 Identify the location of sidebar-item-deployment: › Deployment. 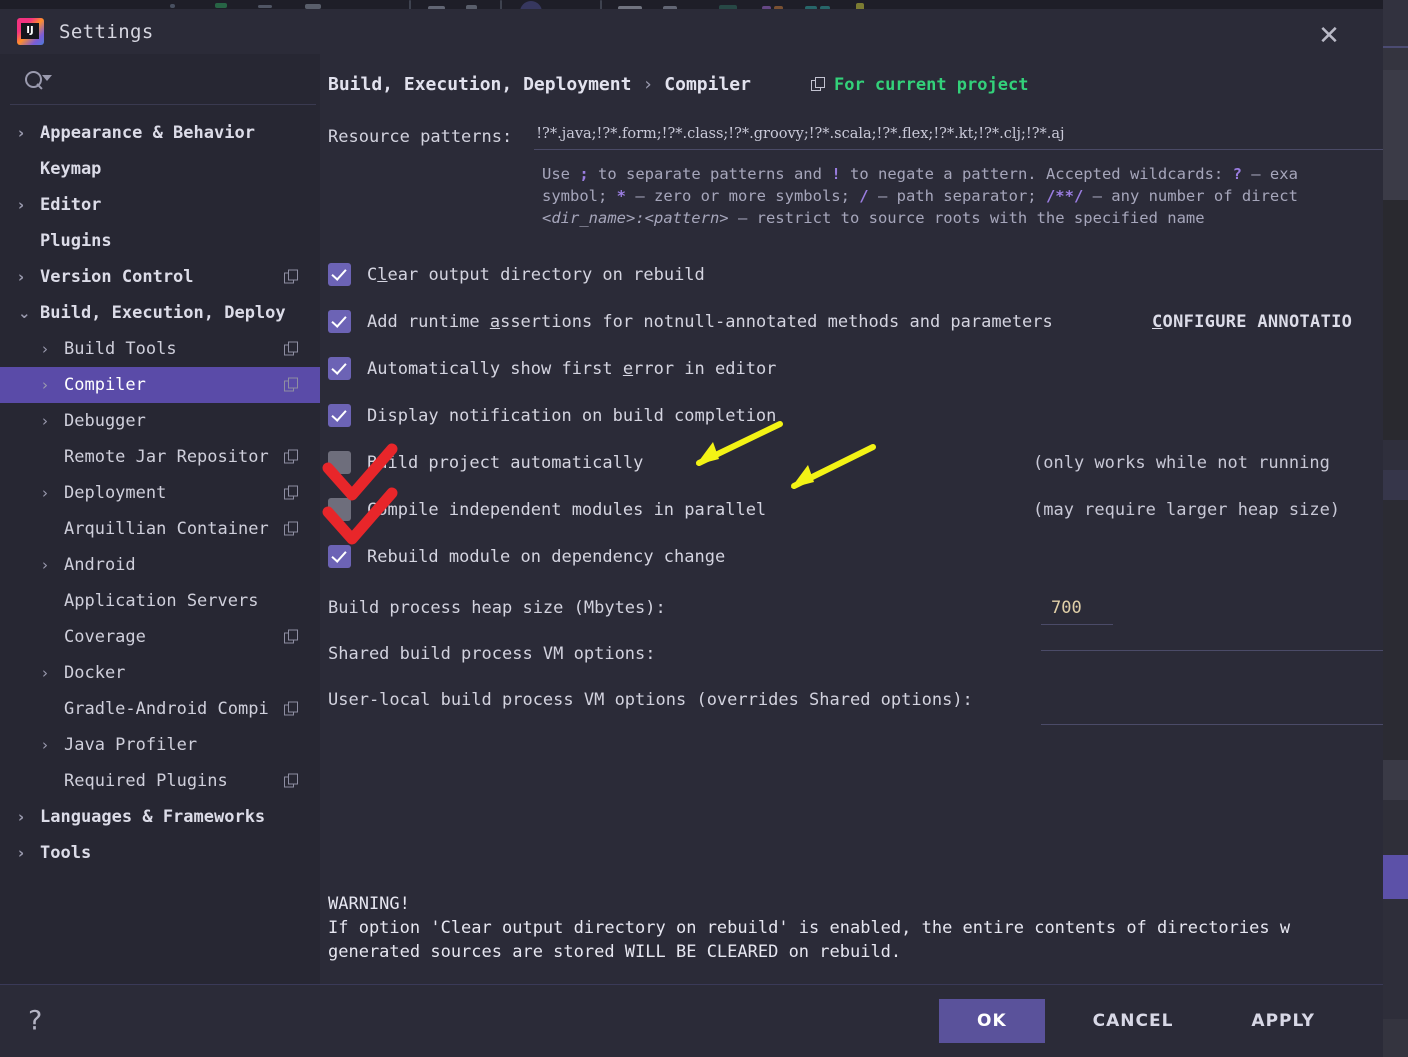
(160, 493).